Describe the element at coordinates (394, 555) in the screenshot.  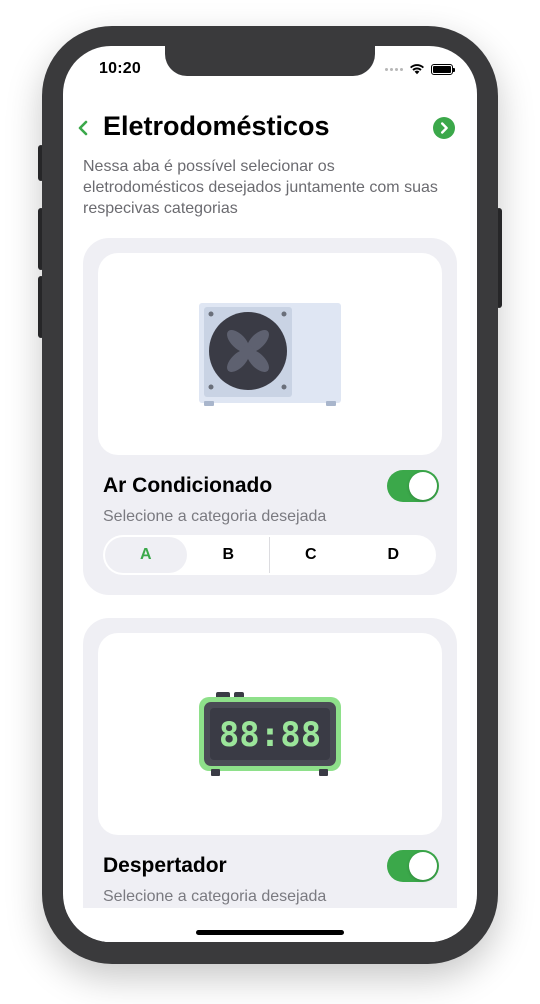
I see `category-option-d: D` at that location.